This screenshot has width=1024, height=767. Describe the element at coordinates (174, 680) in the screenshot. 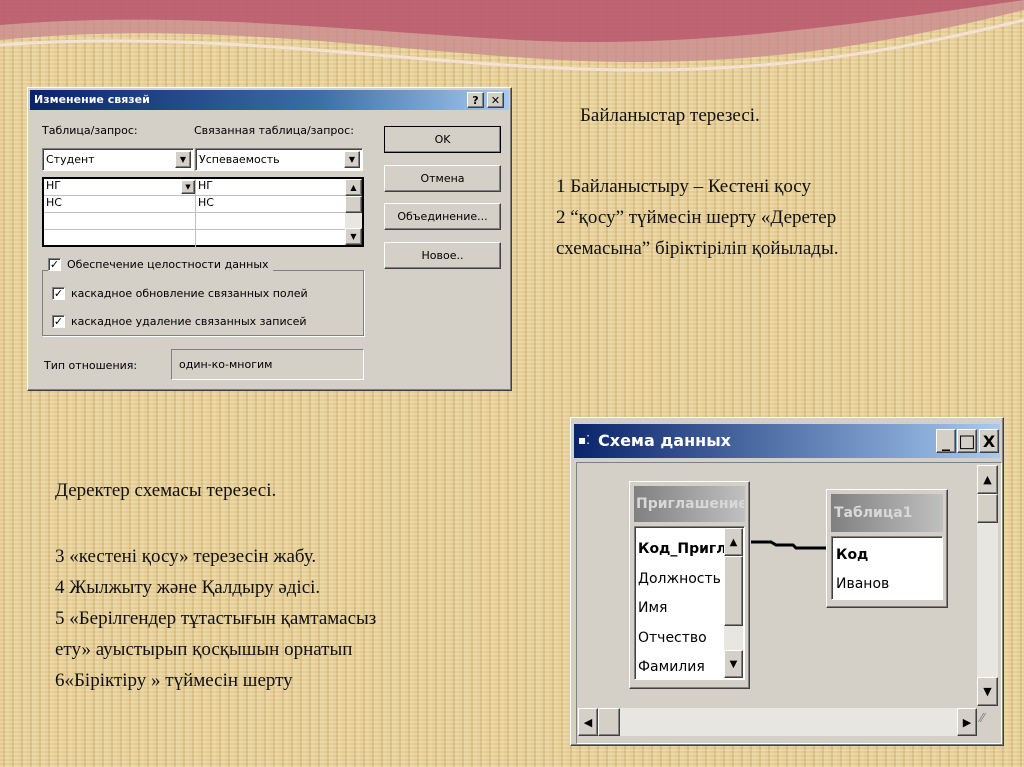

I see `step-text: 6«Біріктіру » түймесін шерту` at that location.